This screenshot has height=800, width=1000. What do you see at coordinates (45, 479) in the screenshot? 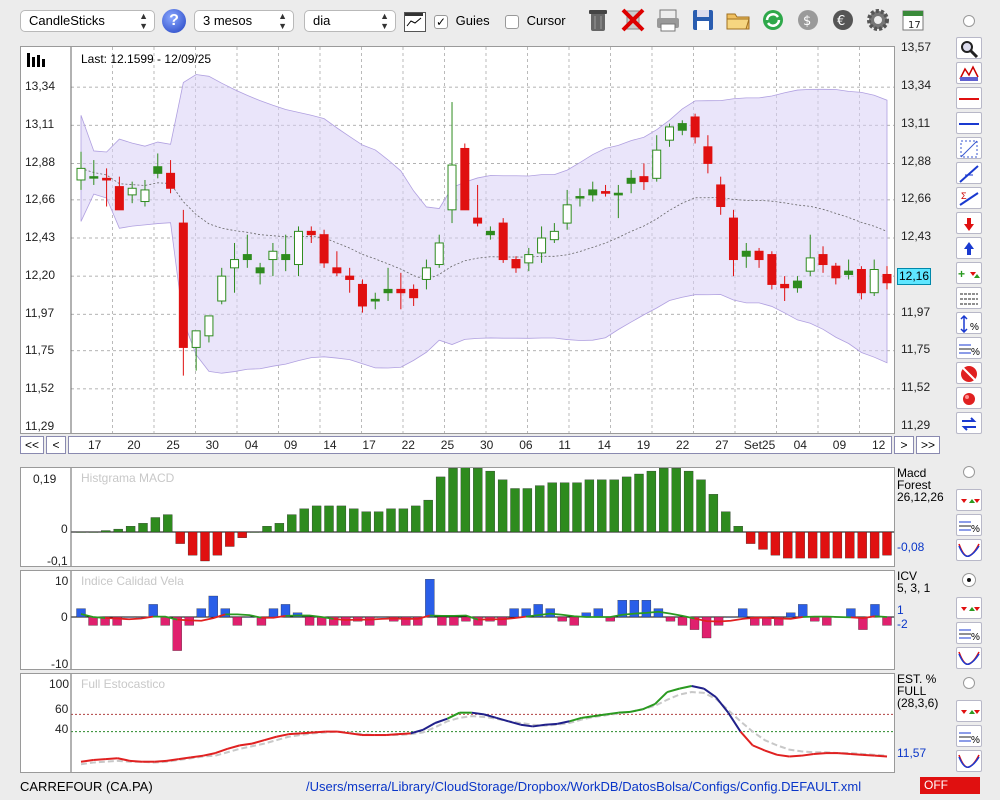
I see `macd-y-tick: 0,19` at bounding box center [45, 479].